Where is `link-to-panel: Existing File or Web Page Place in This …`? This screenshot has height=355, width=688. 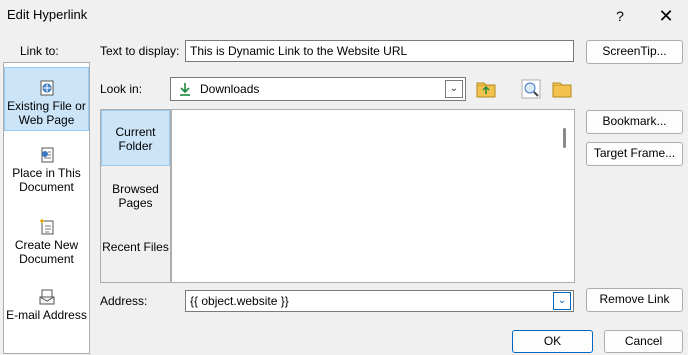 link-to-panel: Existing File or Web Page Place in This … is located at coordinates (46, 208).